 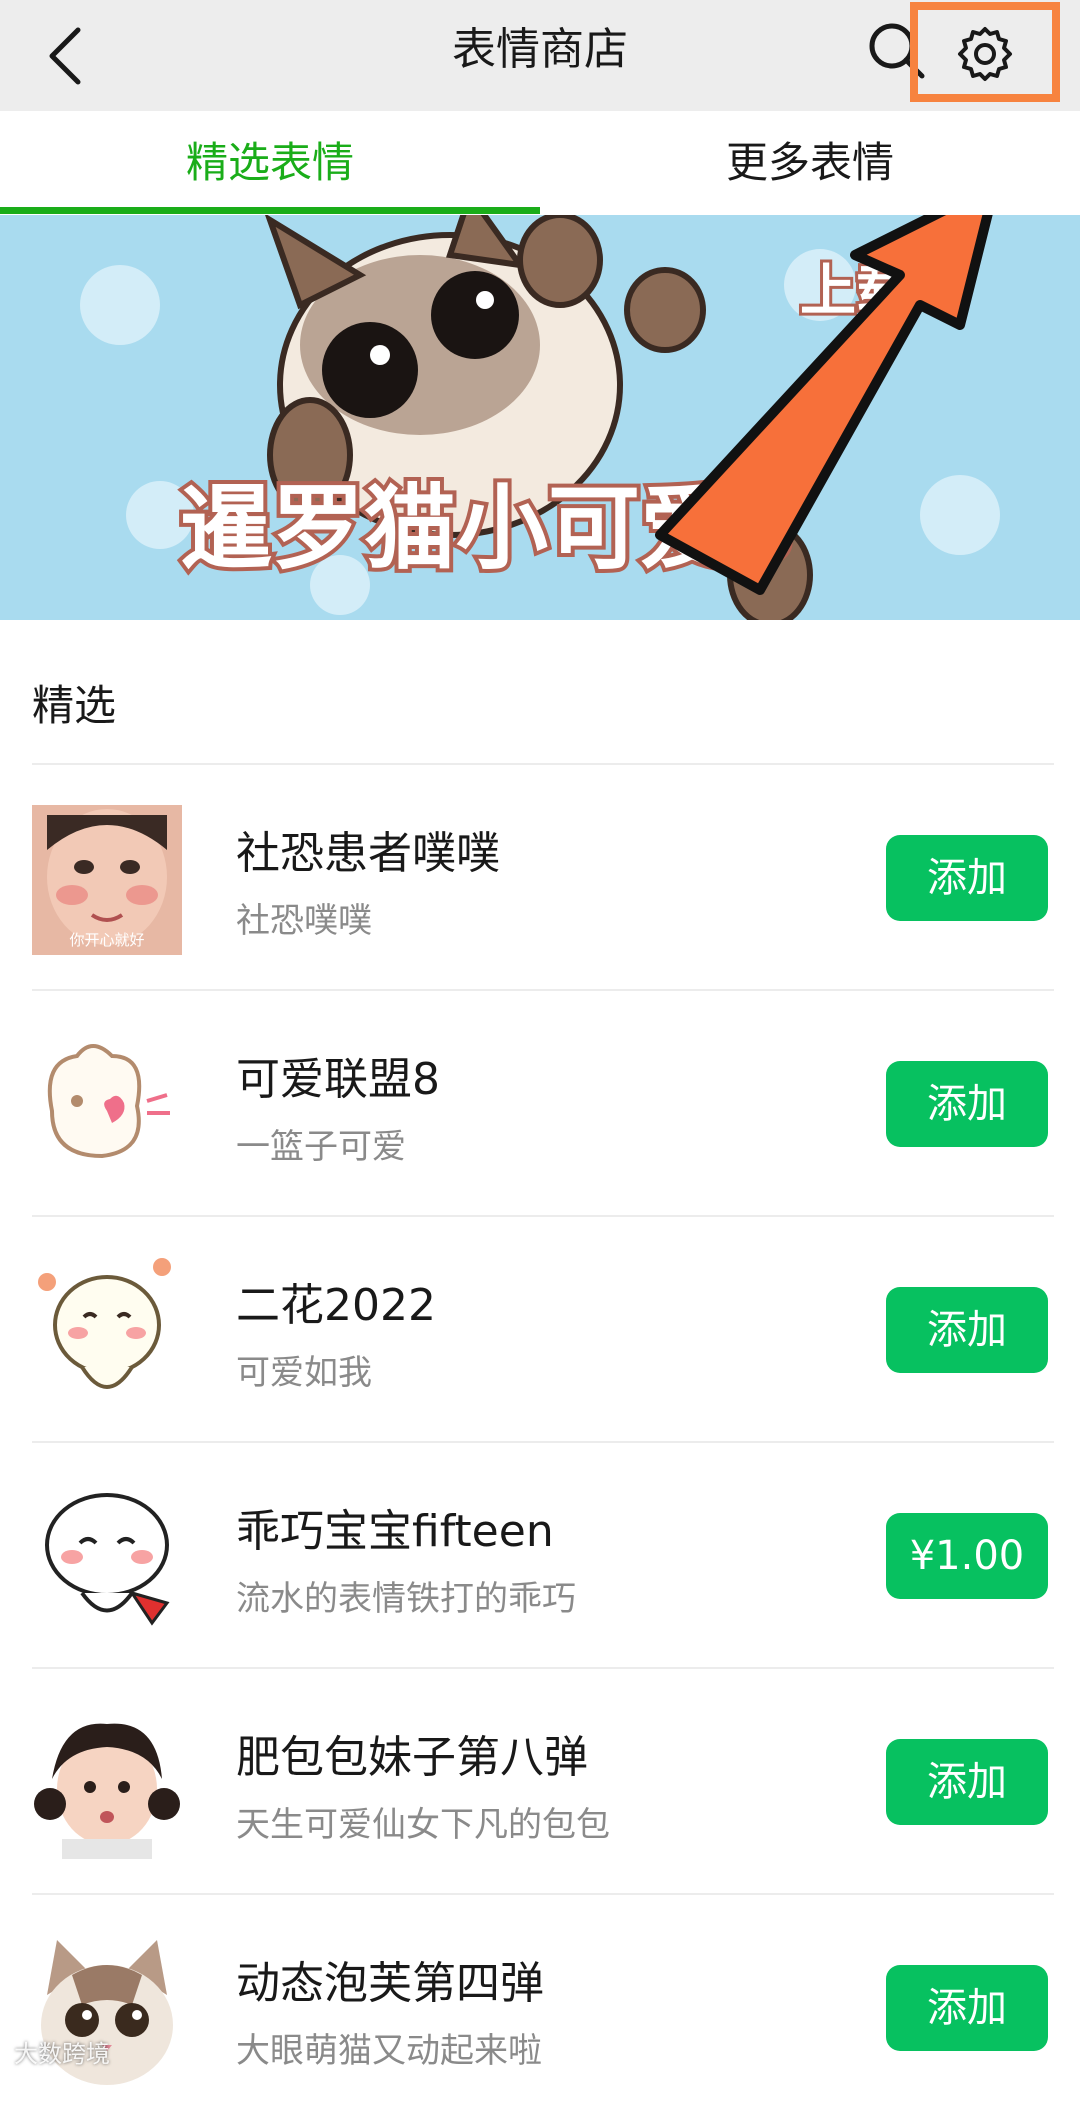 I want to click on watermark: 大数跨境, so click(x=62, y=2054).